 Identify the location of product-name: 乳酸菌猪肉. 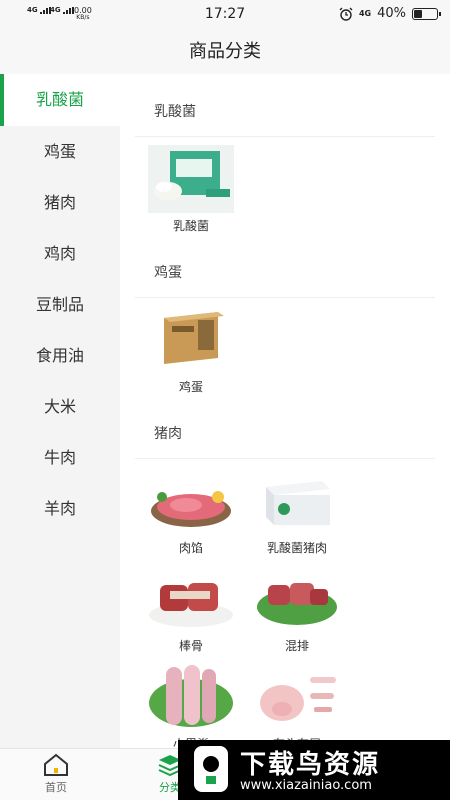
(296, 548).